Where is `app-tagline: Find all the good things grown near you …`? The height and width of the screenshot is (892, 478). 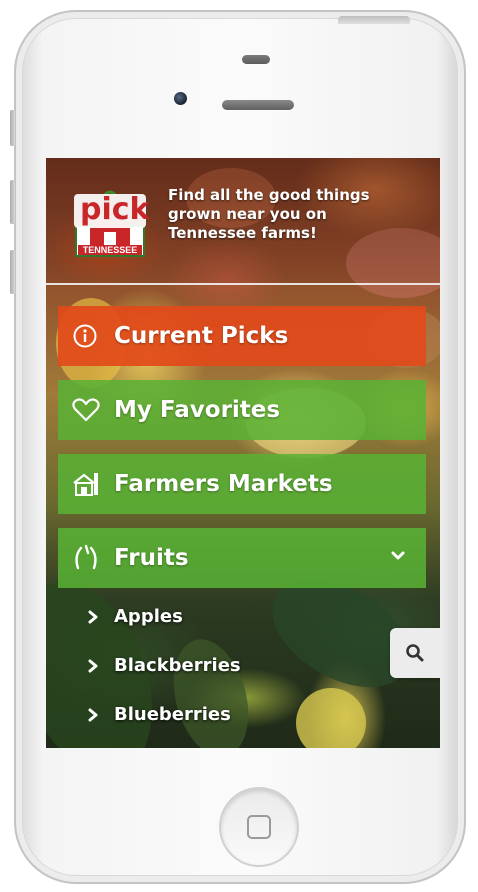
app-tagline: Find all the good things grown near you … is located at coordinates (269, 214).